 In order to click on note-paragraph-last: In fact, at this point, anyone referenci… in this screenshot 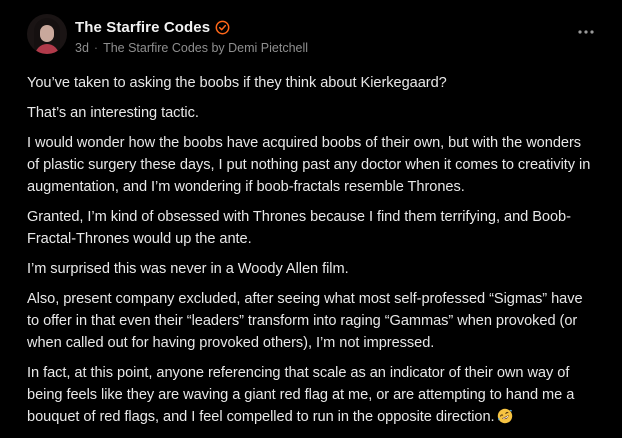, I will do `click(311, 395)`.